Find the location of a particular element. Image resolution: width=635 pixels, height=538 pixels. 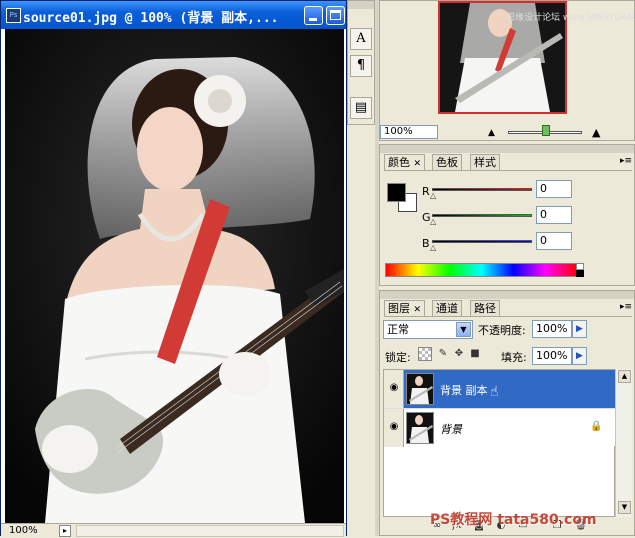

layer-name: 背景 副本 is located at coordinates (464, 390).